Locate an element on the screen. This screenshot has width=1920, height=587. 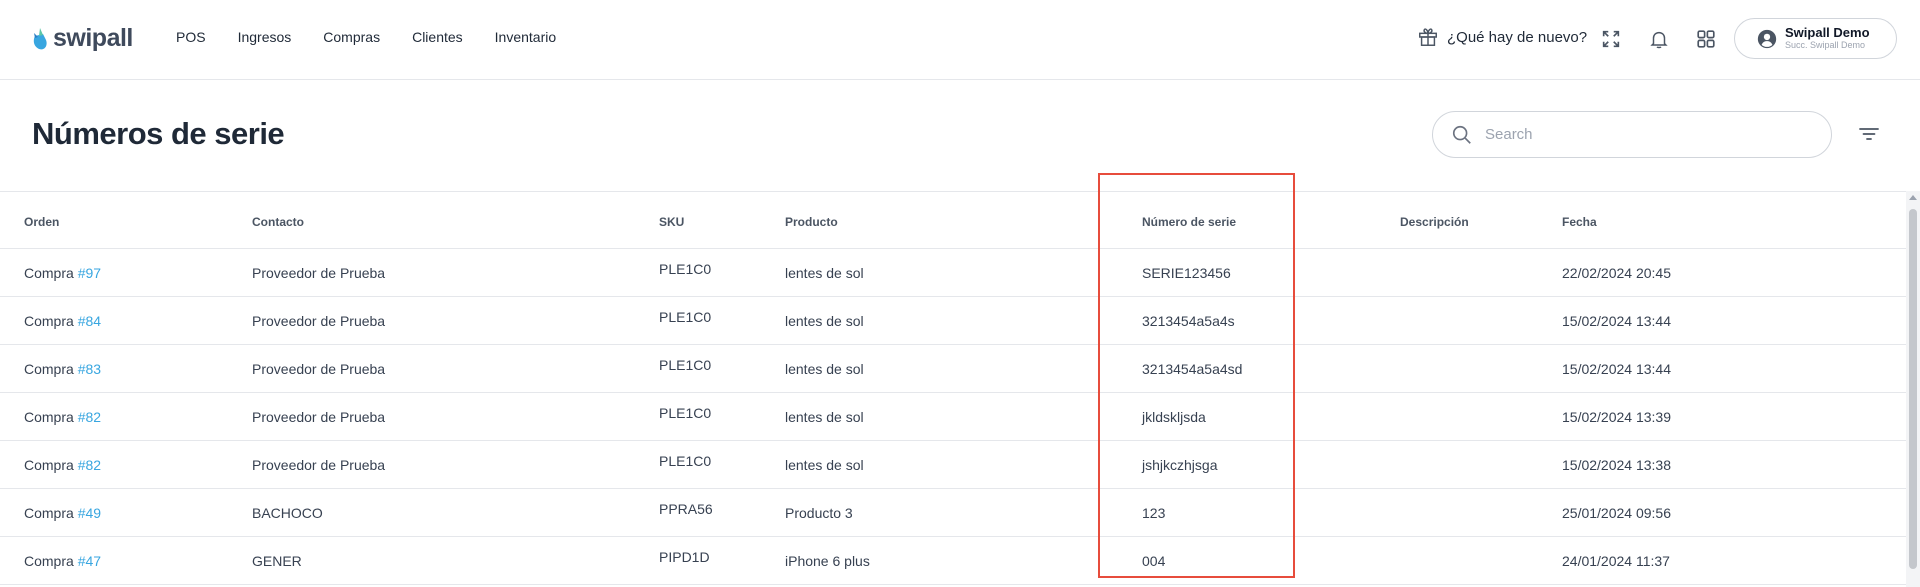
order-cell: Compra #84 is located at coordinates (62, 321).